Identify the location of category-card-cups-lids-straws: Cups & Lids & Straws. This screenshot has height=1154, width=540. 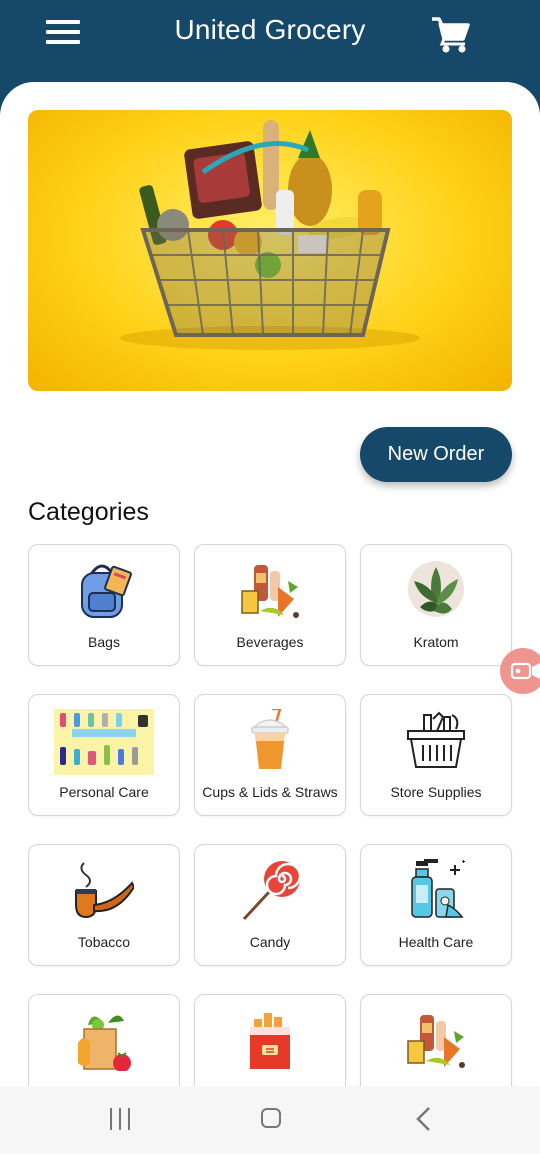
(270, 755).